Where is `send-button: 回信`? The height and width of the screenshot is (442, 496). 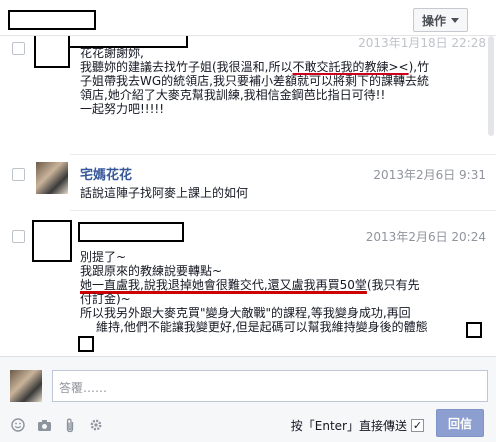 send-button: 回信 is located at coordinates (460, 423).